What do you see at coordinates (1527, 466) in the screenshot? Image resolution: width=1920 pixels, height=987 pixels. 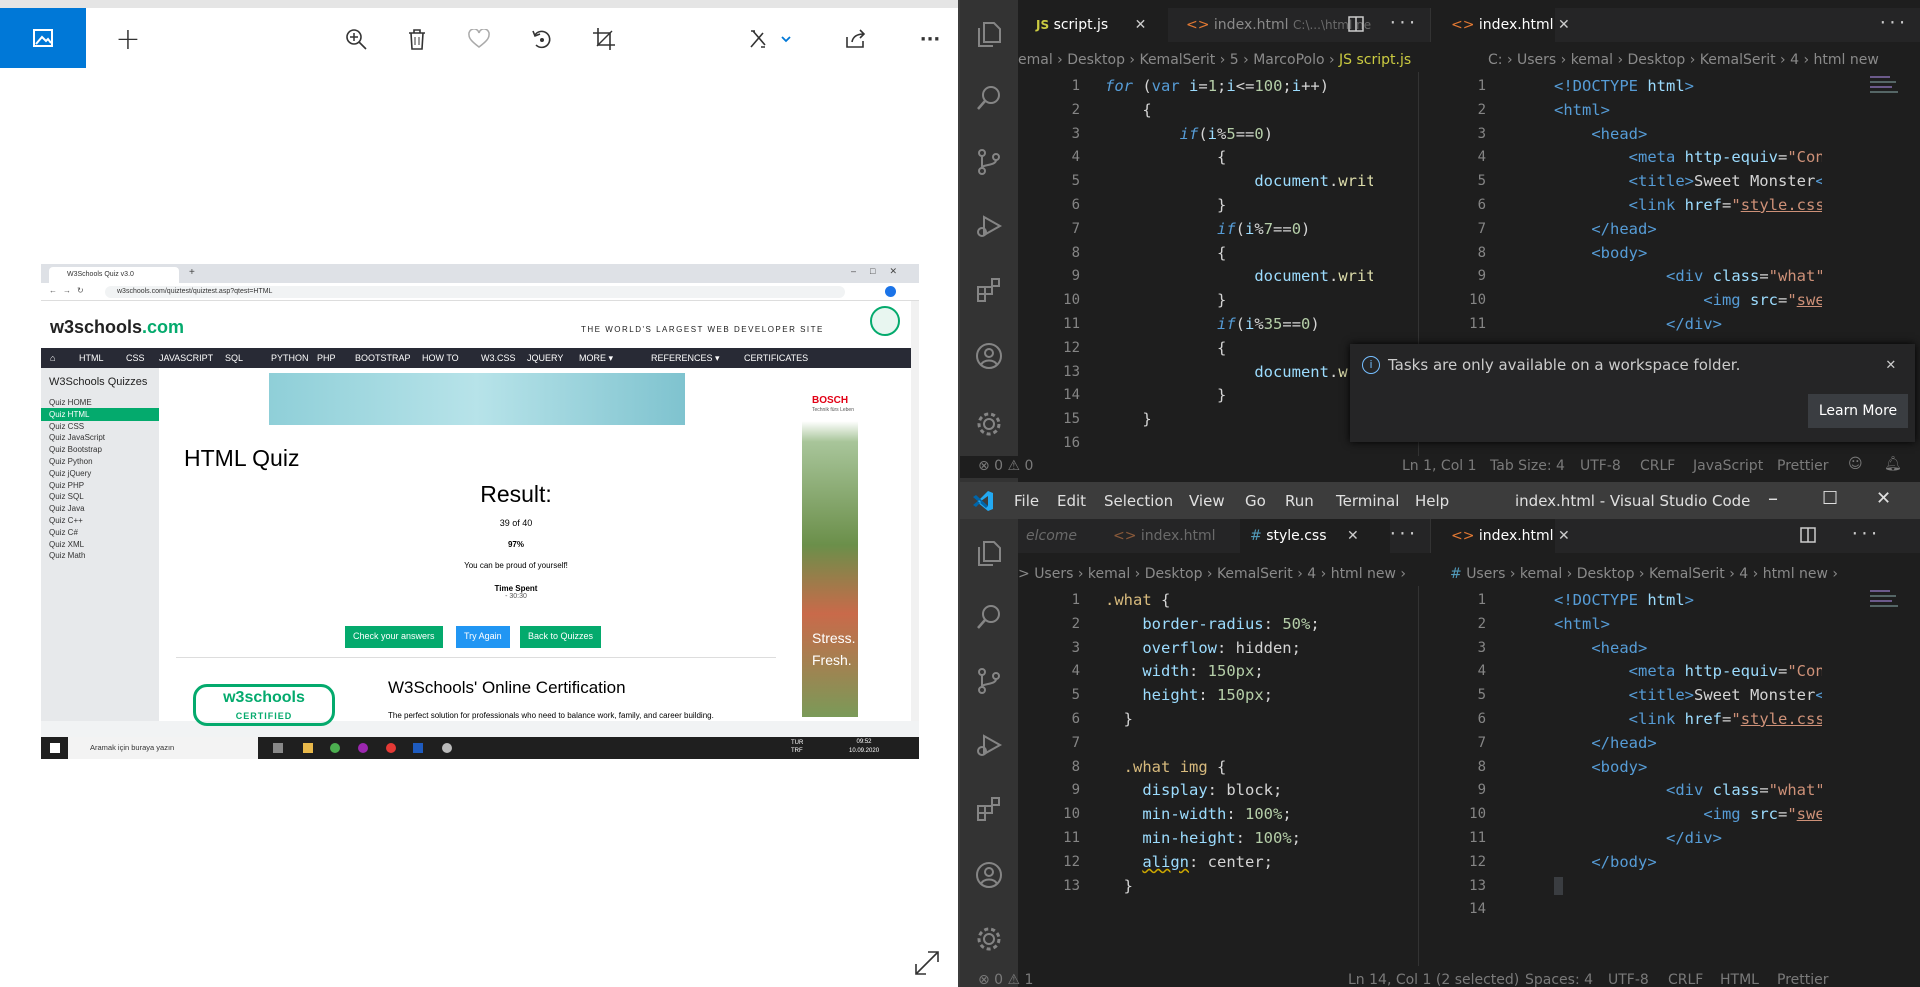 I see `tab-size: Tab Size: 4` at bounding box center [1527, 466].